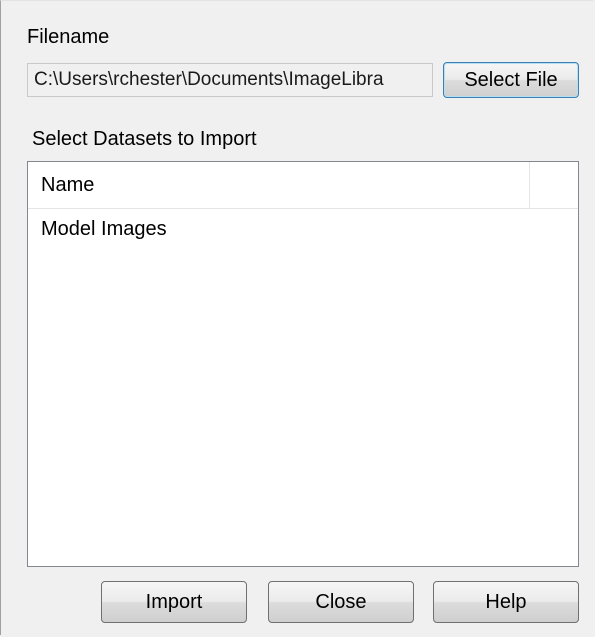  Describe the element at coordinates (554, 185) in the screenshot. I see `column-header-extra` at that location.